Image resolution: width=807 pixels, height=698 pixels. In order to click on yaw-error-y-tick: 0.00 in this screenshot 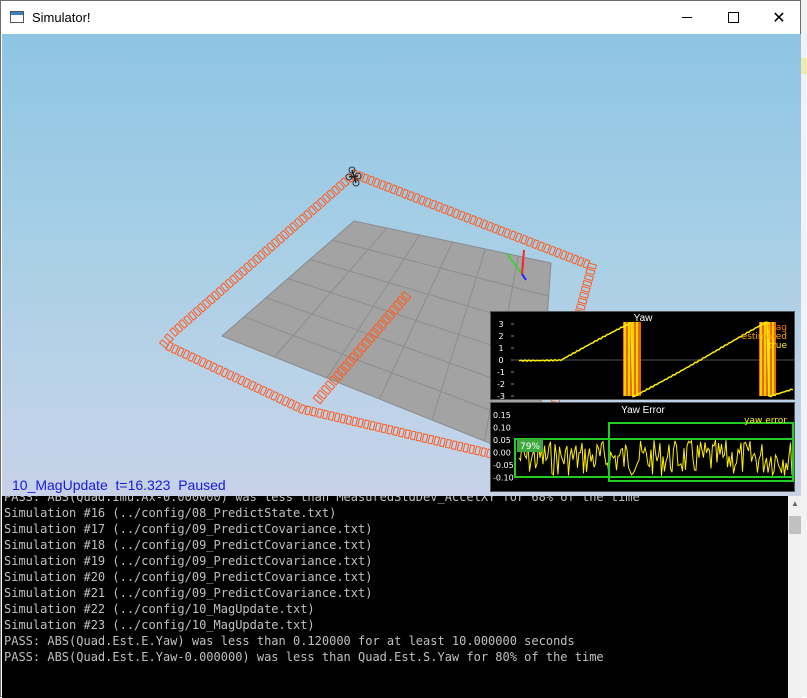, I will do `click(502, 453)`.